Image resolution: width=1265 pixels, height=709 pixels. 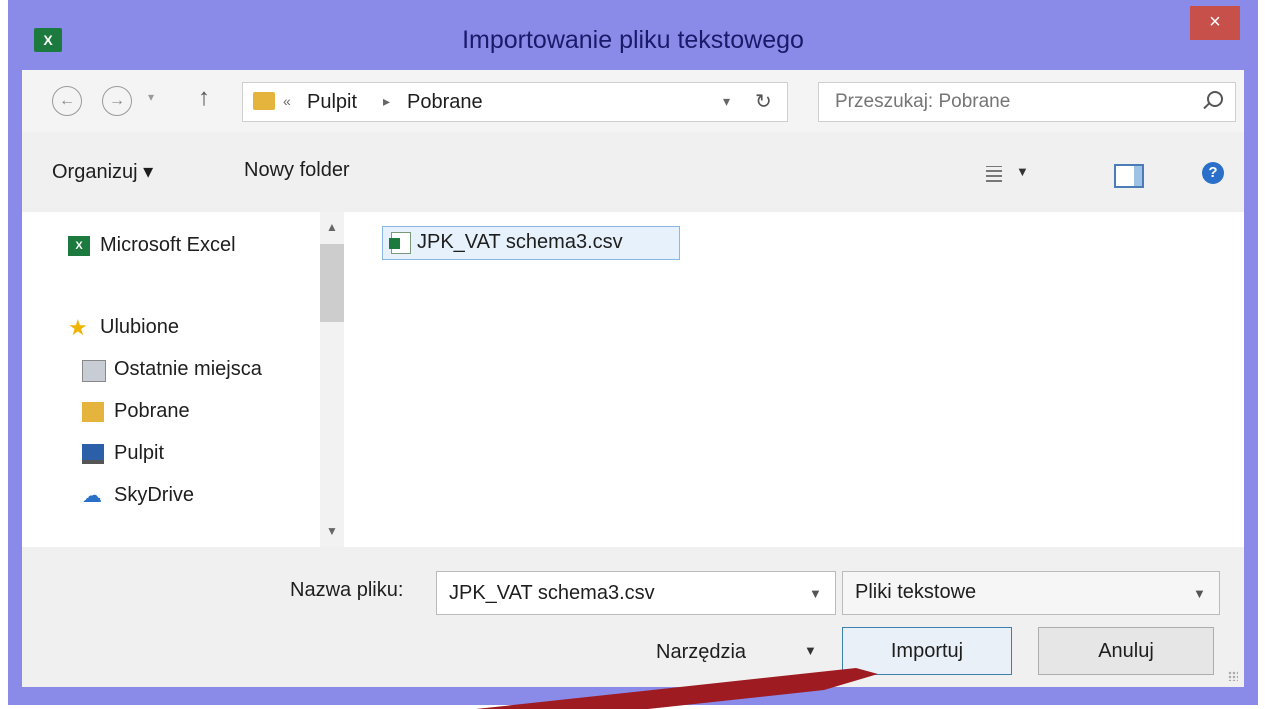 I want to click on filetype-select: Pliki tekstowe ▼, so click(x=1031, y=593).